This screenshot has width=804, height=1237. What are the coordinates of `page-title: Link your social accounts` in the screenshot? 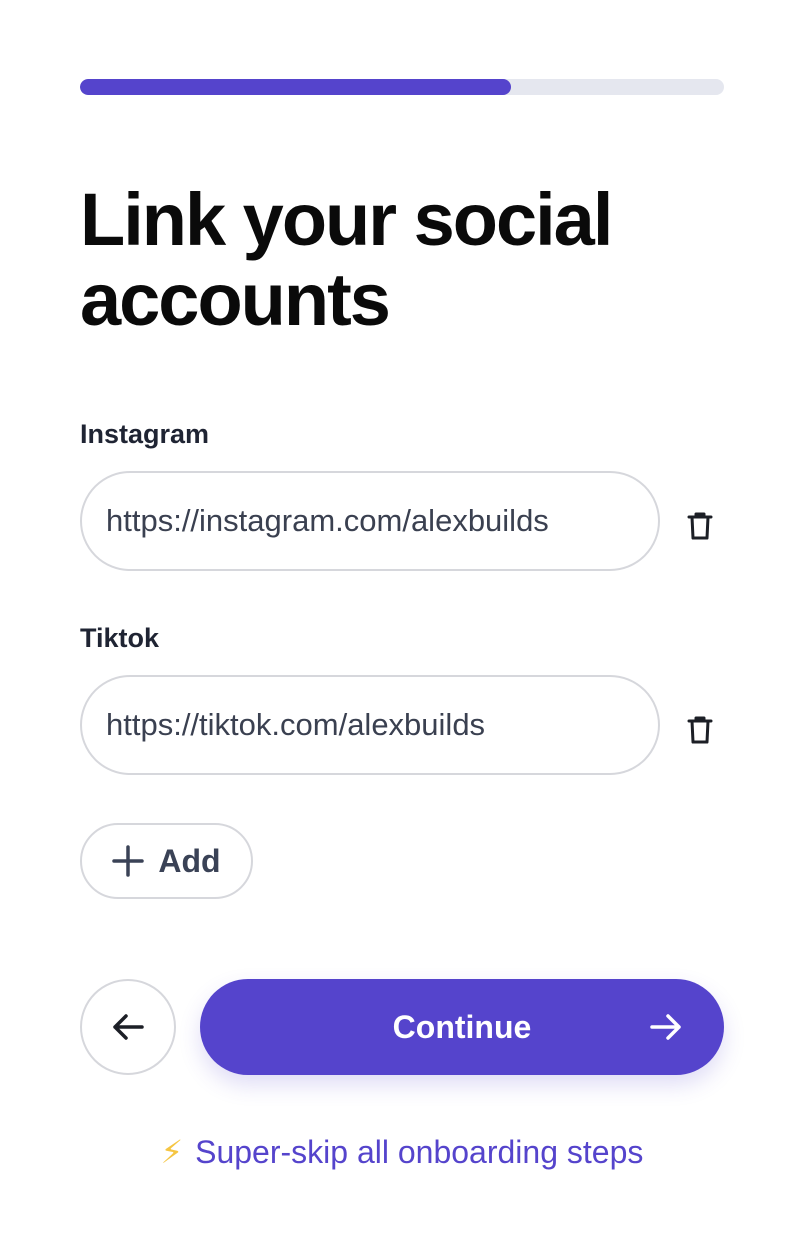 It's located at (346, 259).